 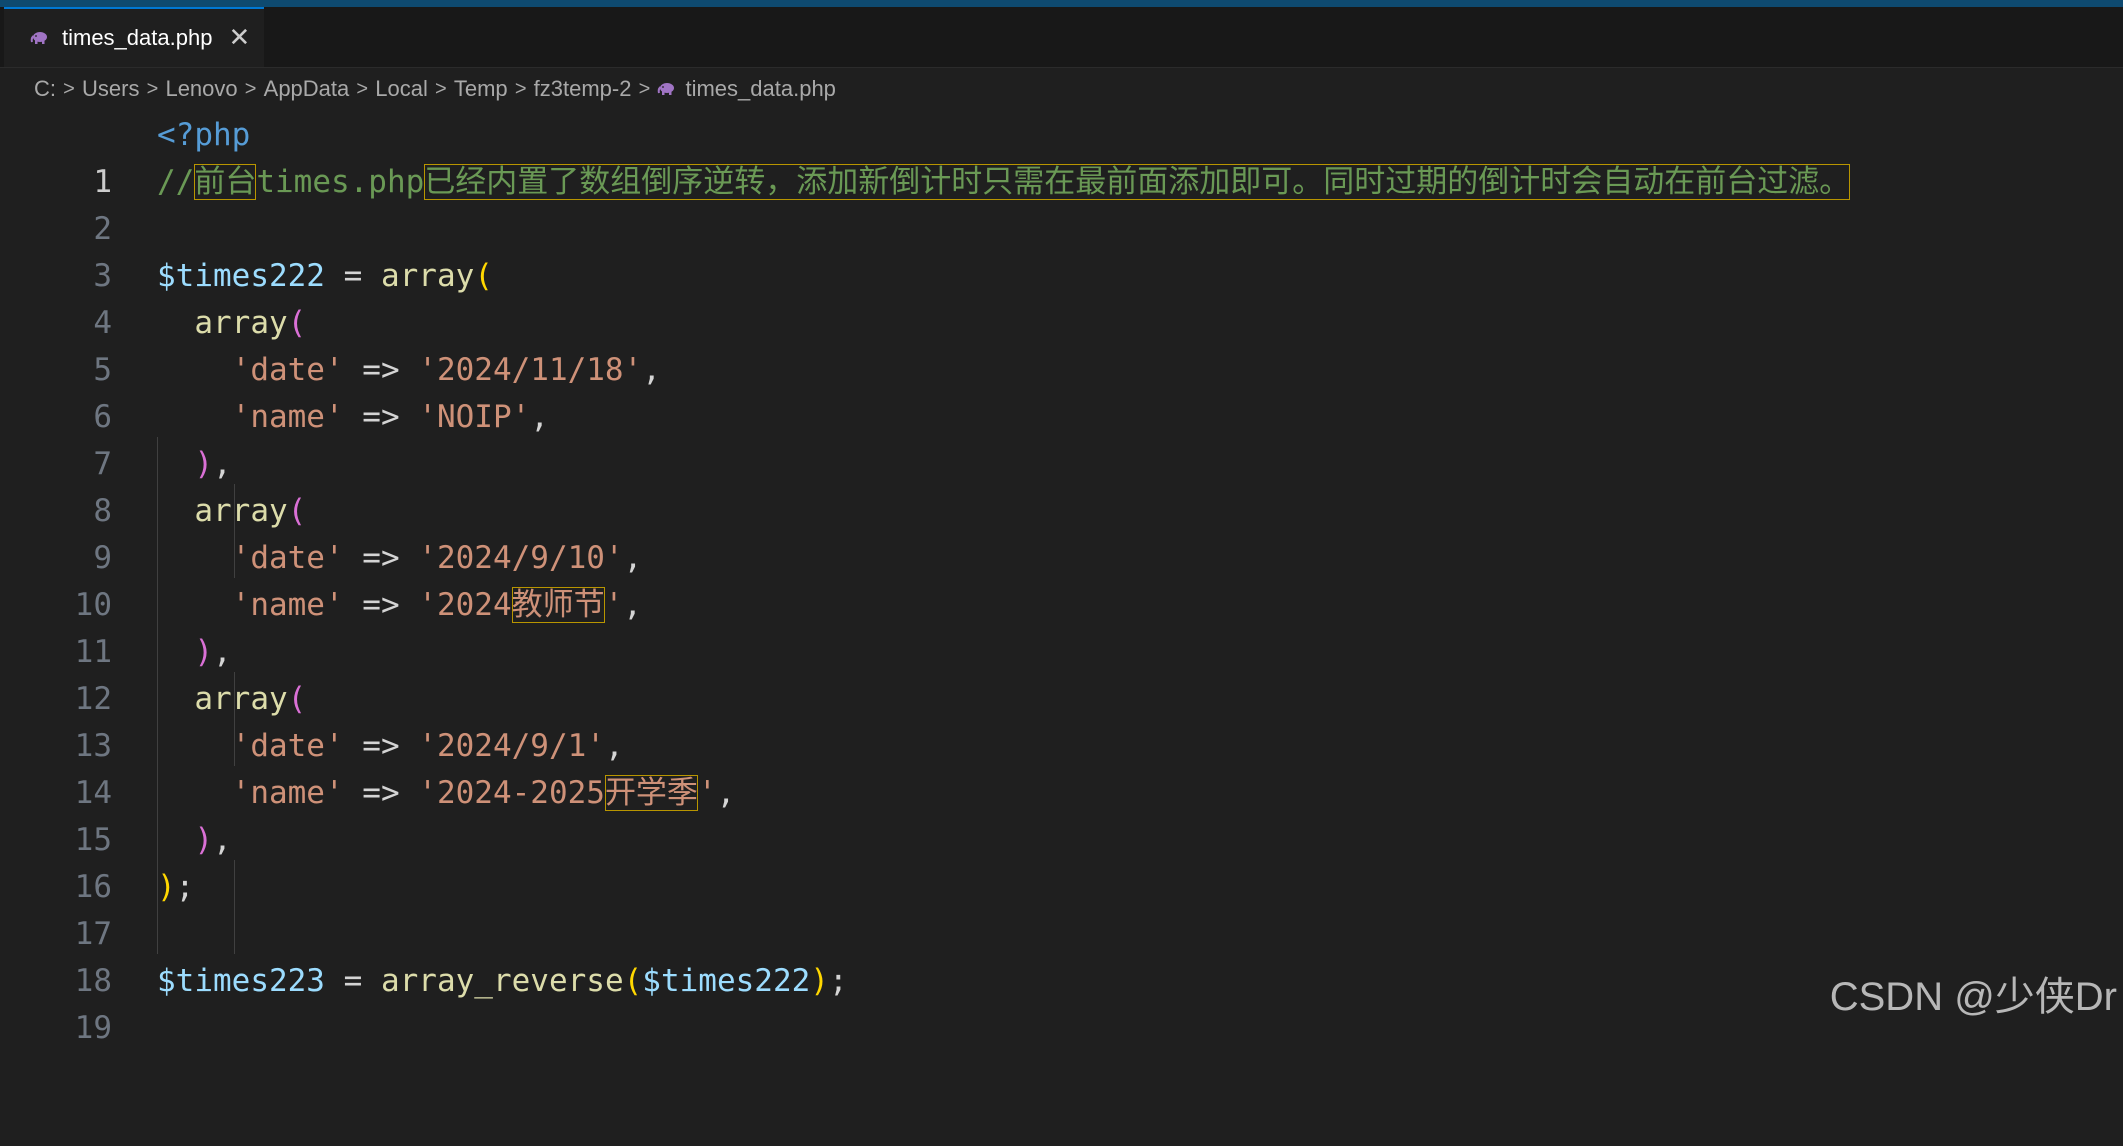 What do you see at coordinates (1061, 955) in the screenshot?
I see `code-line: 18` at bounding box center [1061, 955].